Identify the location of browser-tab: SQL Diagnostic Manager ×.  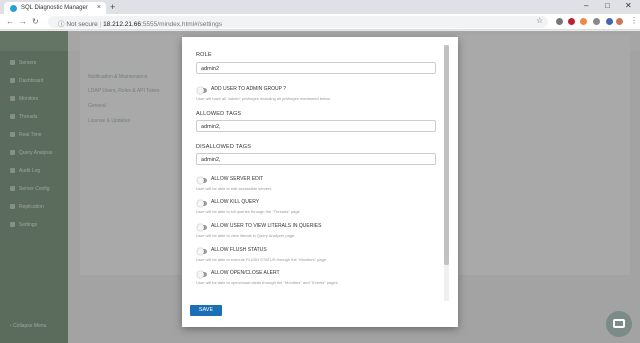
(55, 8).